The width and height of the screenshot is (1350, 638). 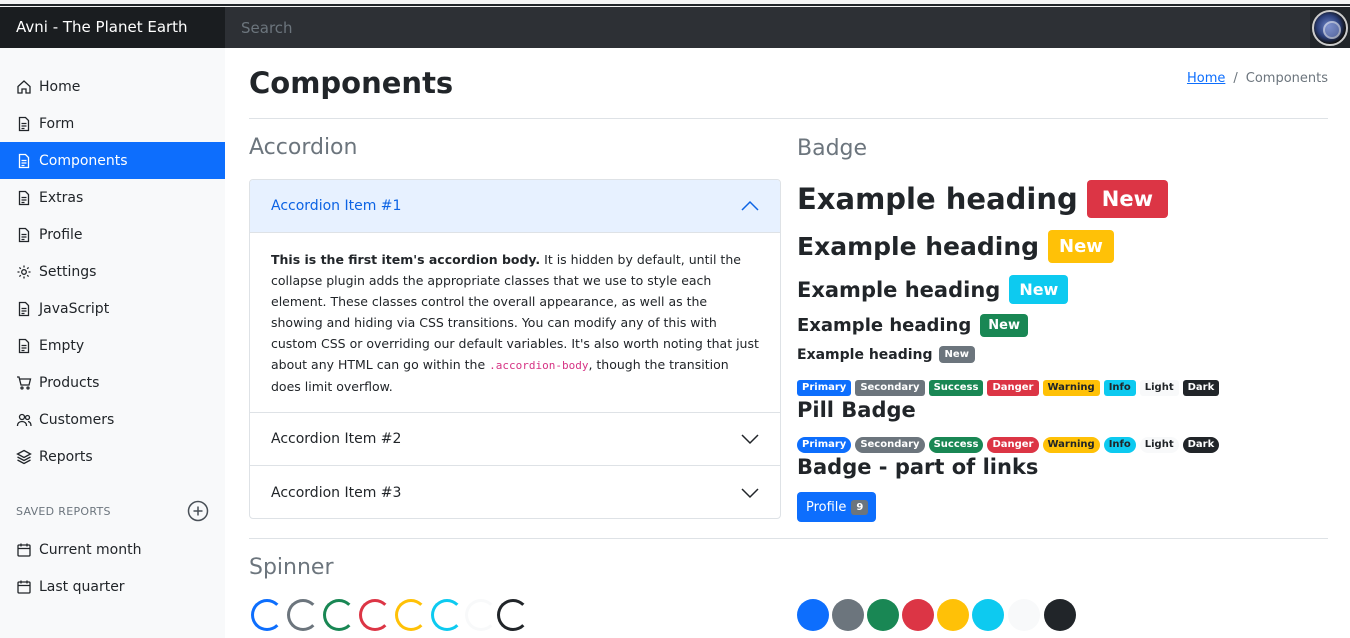 I want to click on badge-light: Light, so click(x=1159, y=388).